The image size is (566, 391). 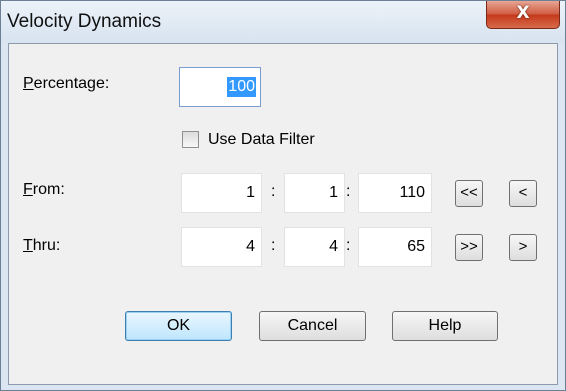 I want to click on from-label: From:, so click(x=44, y=189).